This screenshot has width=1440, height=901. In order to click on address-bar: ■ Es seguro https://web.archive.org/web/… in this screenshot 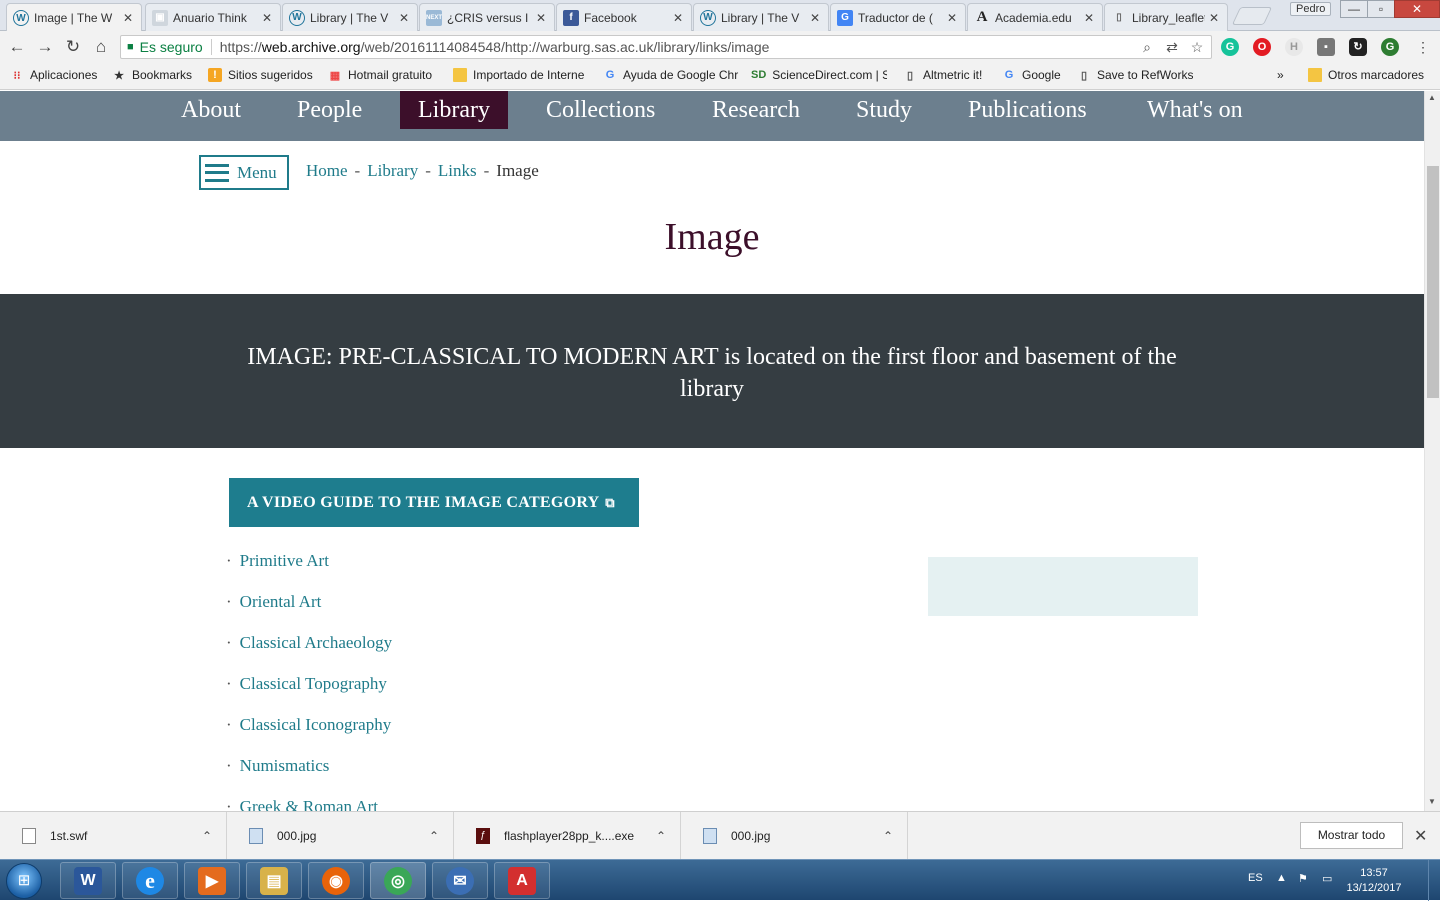, I will do `click(666, 47)`.